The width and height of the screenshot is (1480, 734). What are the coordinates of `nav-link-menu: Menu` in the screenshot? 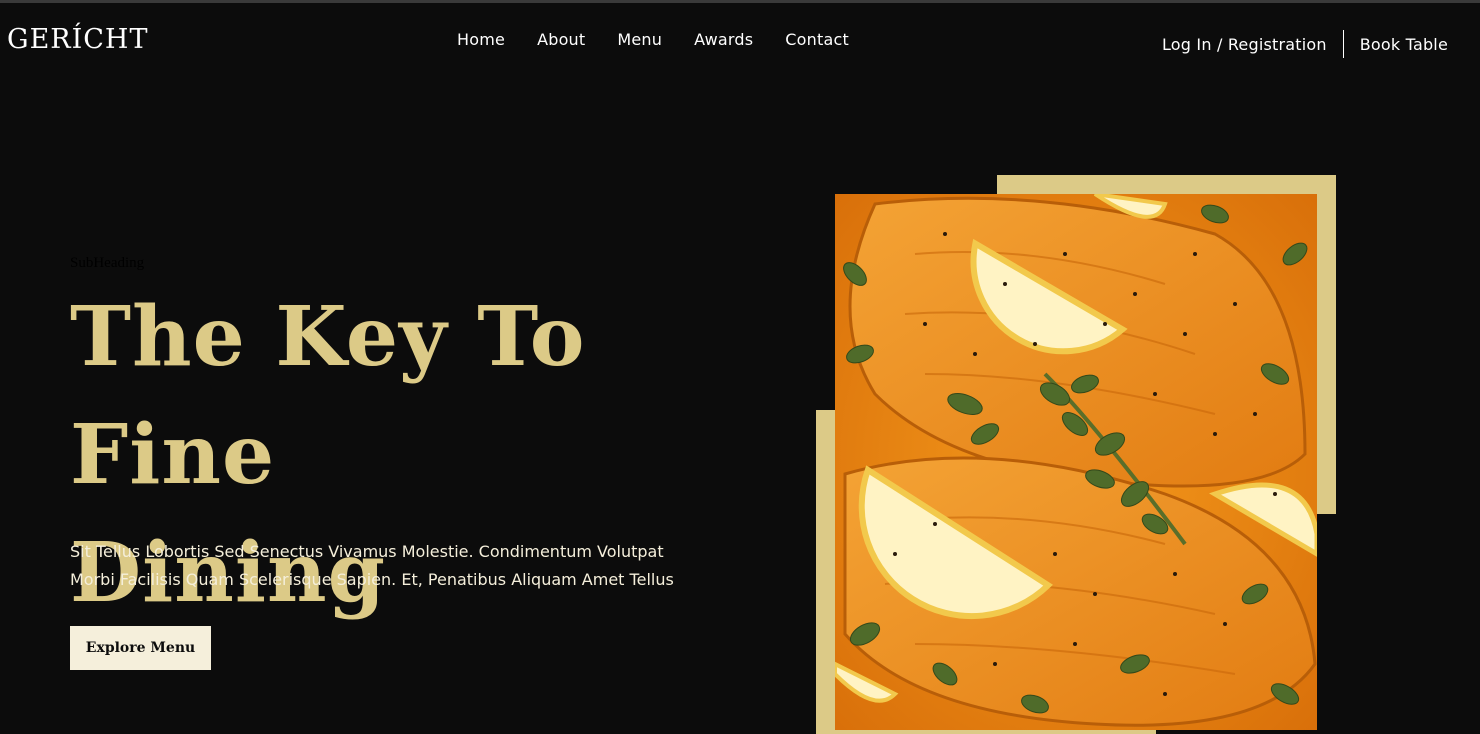 It's located at (639, 39).